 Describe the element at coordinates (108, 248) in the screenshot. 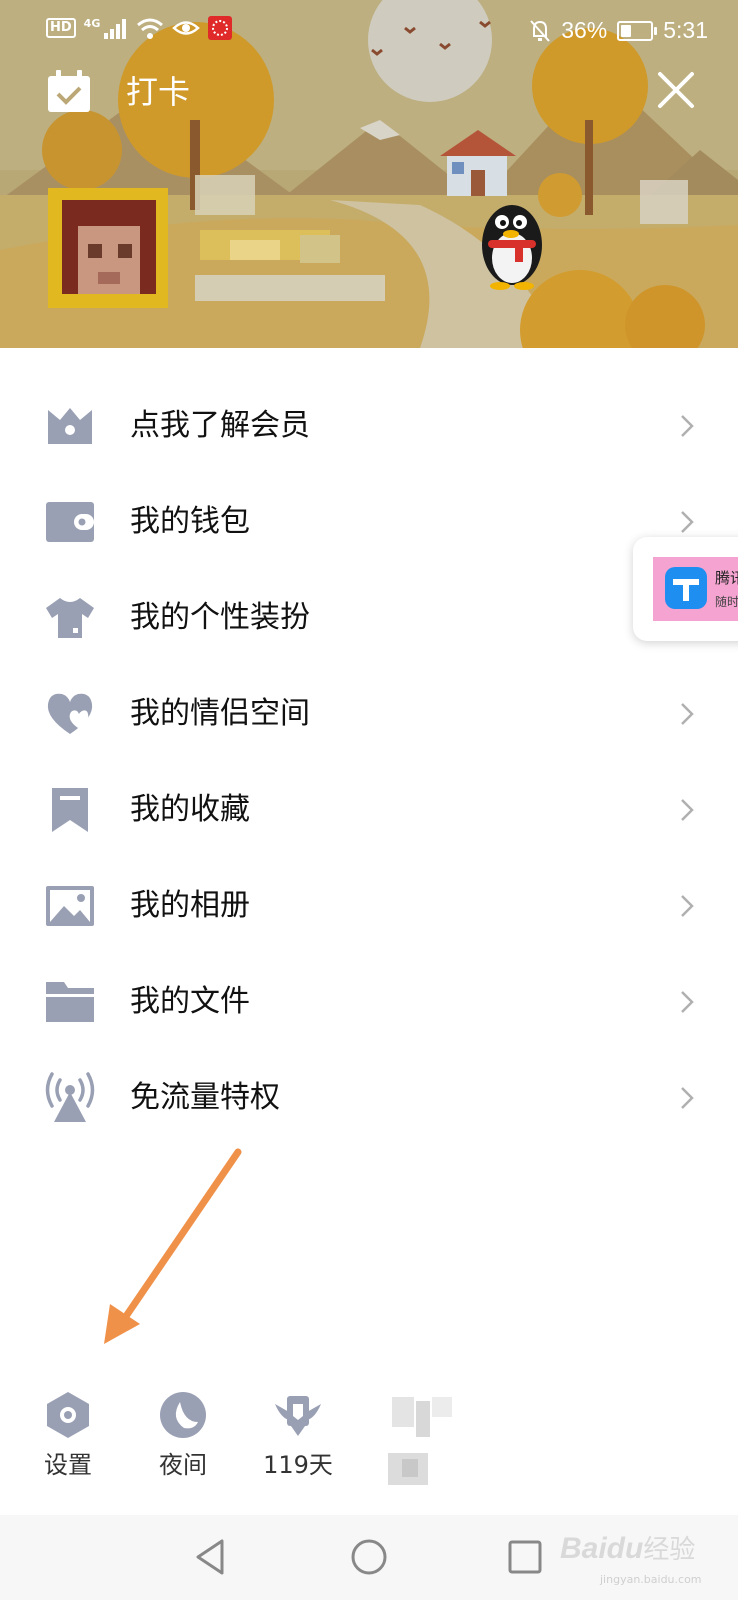

I see `avatar` at that location.